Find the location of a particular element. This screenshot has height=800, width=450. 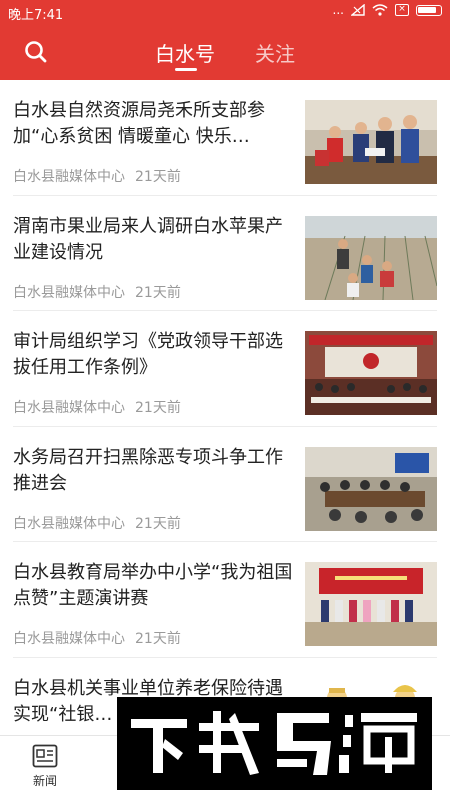

classroom-ceremony-photo is located at coordinates (371, 142).